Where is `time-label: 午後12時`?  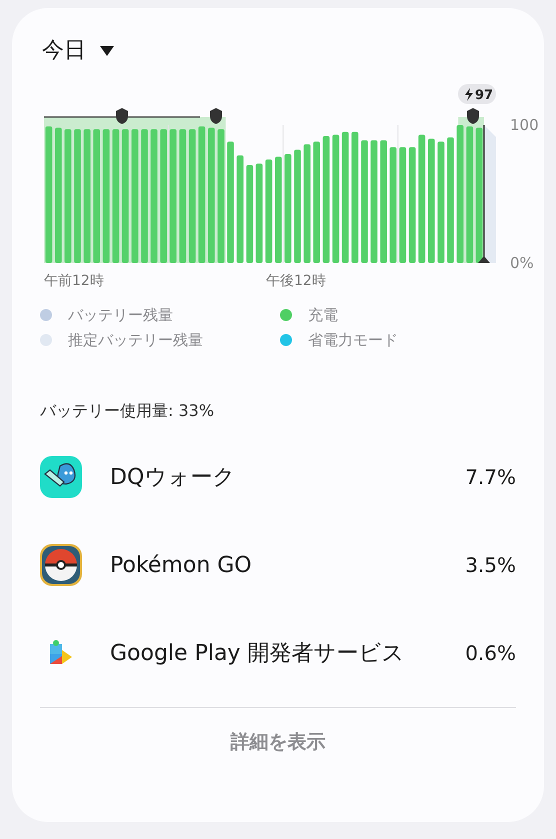 time-label: 午後12時 is located at coordinates (296, 281).